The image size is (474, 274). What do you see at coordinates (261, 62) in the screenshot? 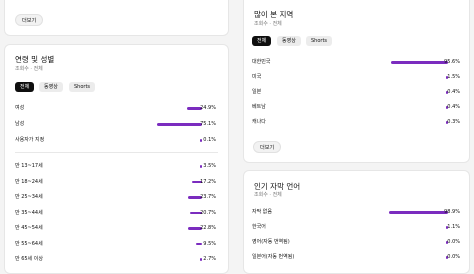
I see `stat-label: 대한민국` at bounding box center [261, 62].